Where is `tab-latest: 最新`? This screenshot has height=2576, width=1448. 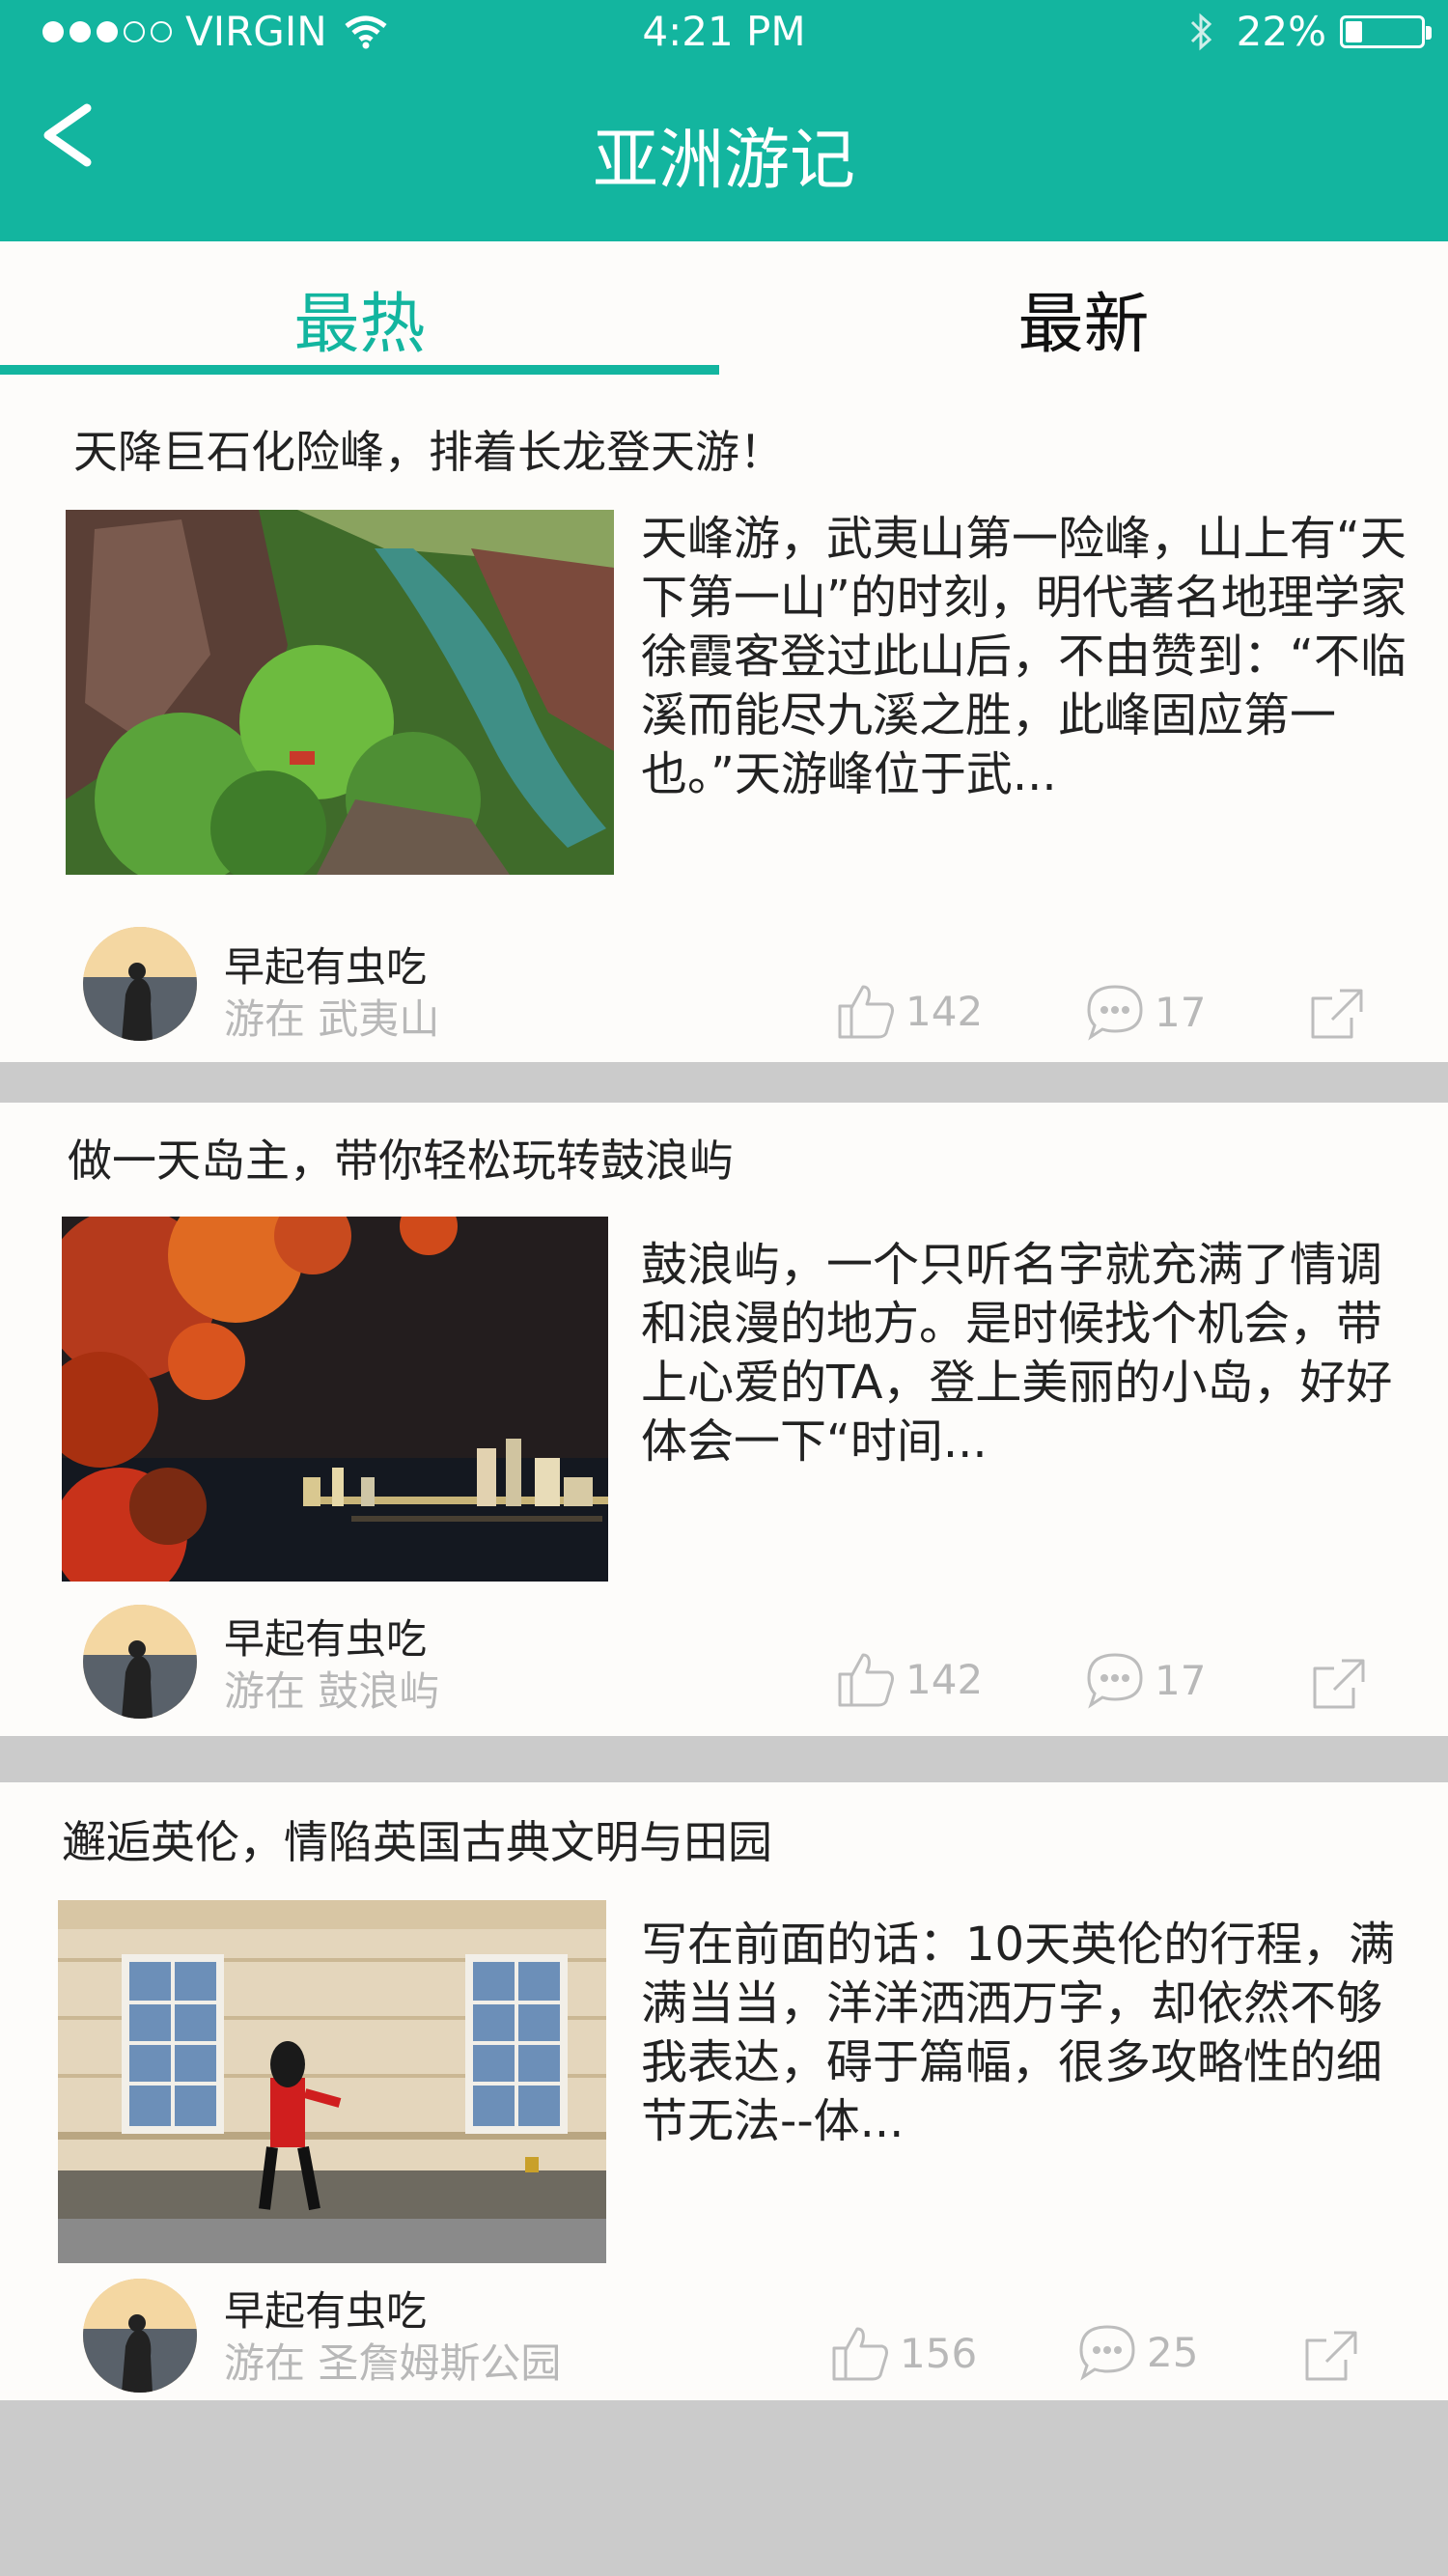
tab-latest: 最新 is located at coordinates (1083, 318).